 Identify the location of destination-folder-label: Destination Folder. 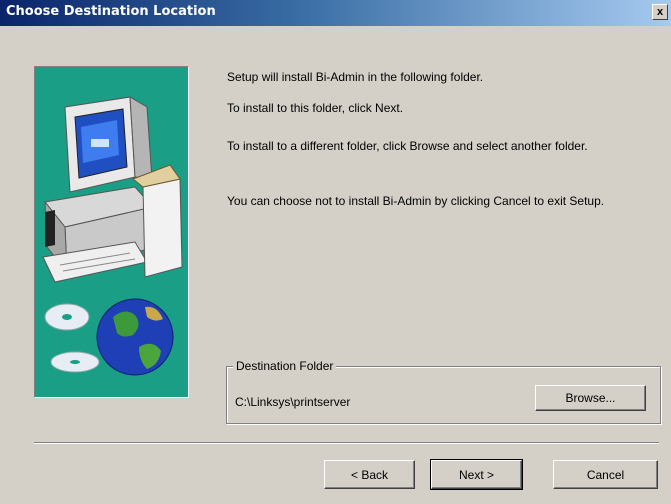
(285, 366).